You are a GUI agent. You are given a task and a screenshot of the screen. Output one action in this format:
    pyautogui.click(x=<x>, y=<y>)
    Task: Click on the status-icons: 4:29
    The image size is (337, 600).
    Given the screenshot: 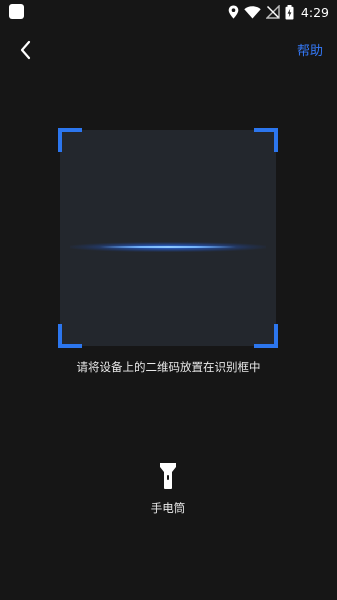 What is the action you would take?
    pyautogui.click(x=278, y=12)
    